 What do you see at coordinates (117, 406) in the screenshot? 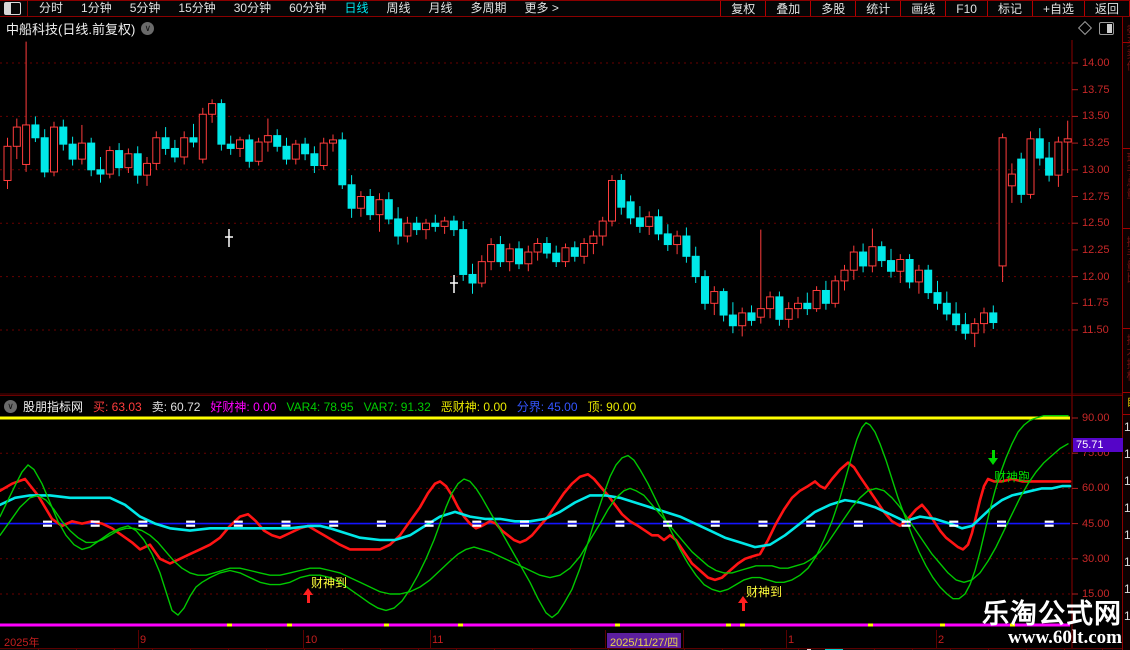
I see `indicator-field-买: 买: 63.03` at bounding box center [117, 406].